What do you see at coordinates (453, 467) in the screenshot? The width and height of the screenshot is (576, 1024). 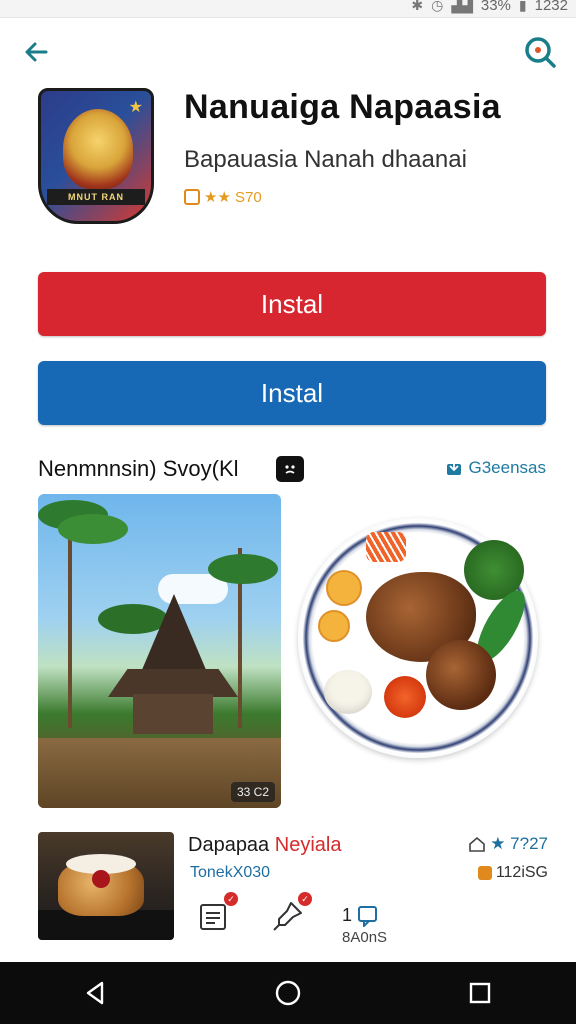 I see `download-badge-icon` at bounding box center [453, 467].